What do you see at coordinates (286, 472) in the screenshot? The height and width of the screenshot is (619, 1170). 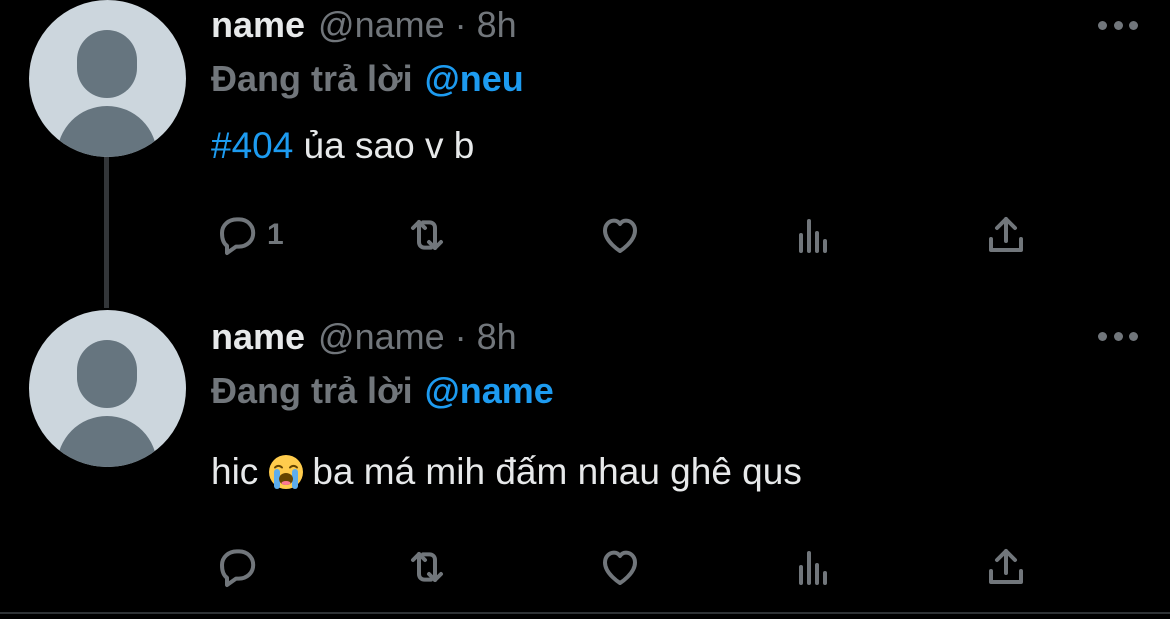 I see `loudly-crying-face-icon` at bounding box center [286, 472].